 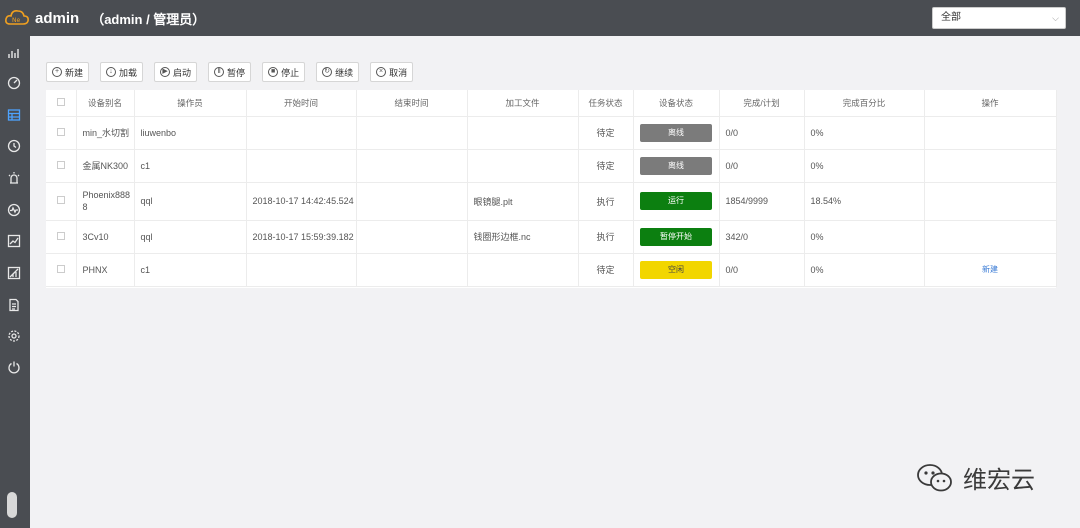 I want to click on sidebar-item-monitor, so click(x=14, y=210).